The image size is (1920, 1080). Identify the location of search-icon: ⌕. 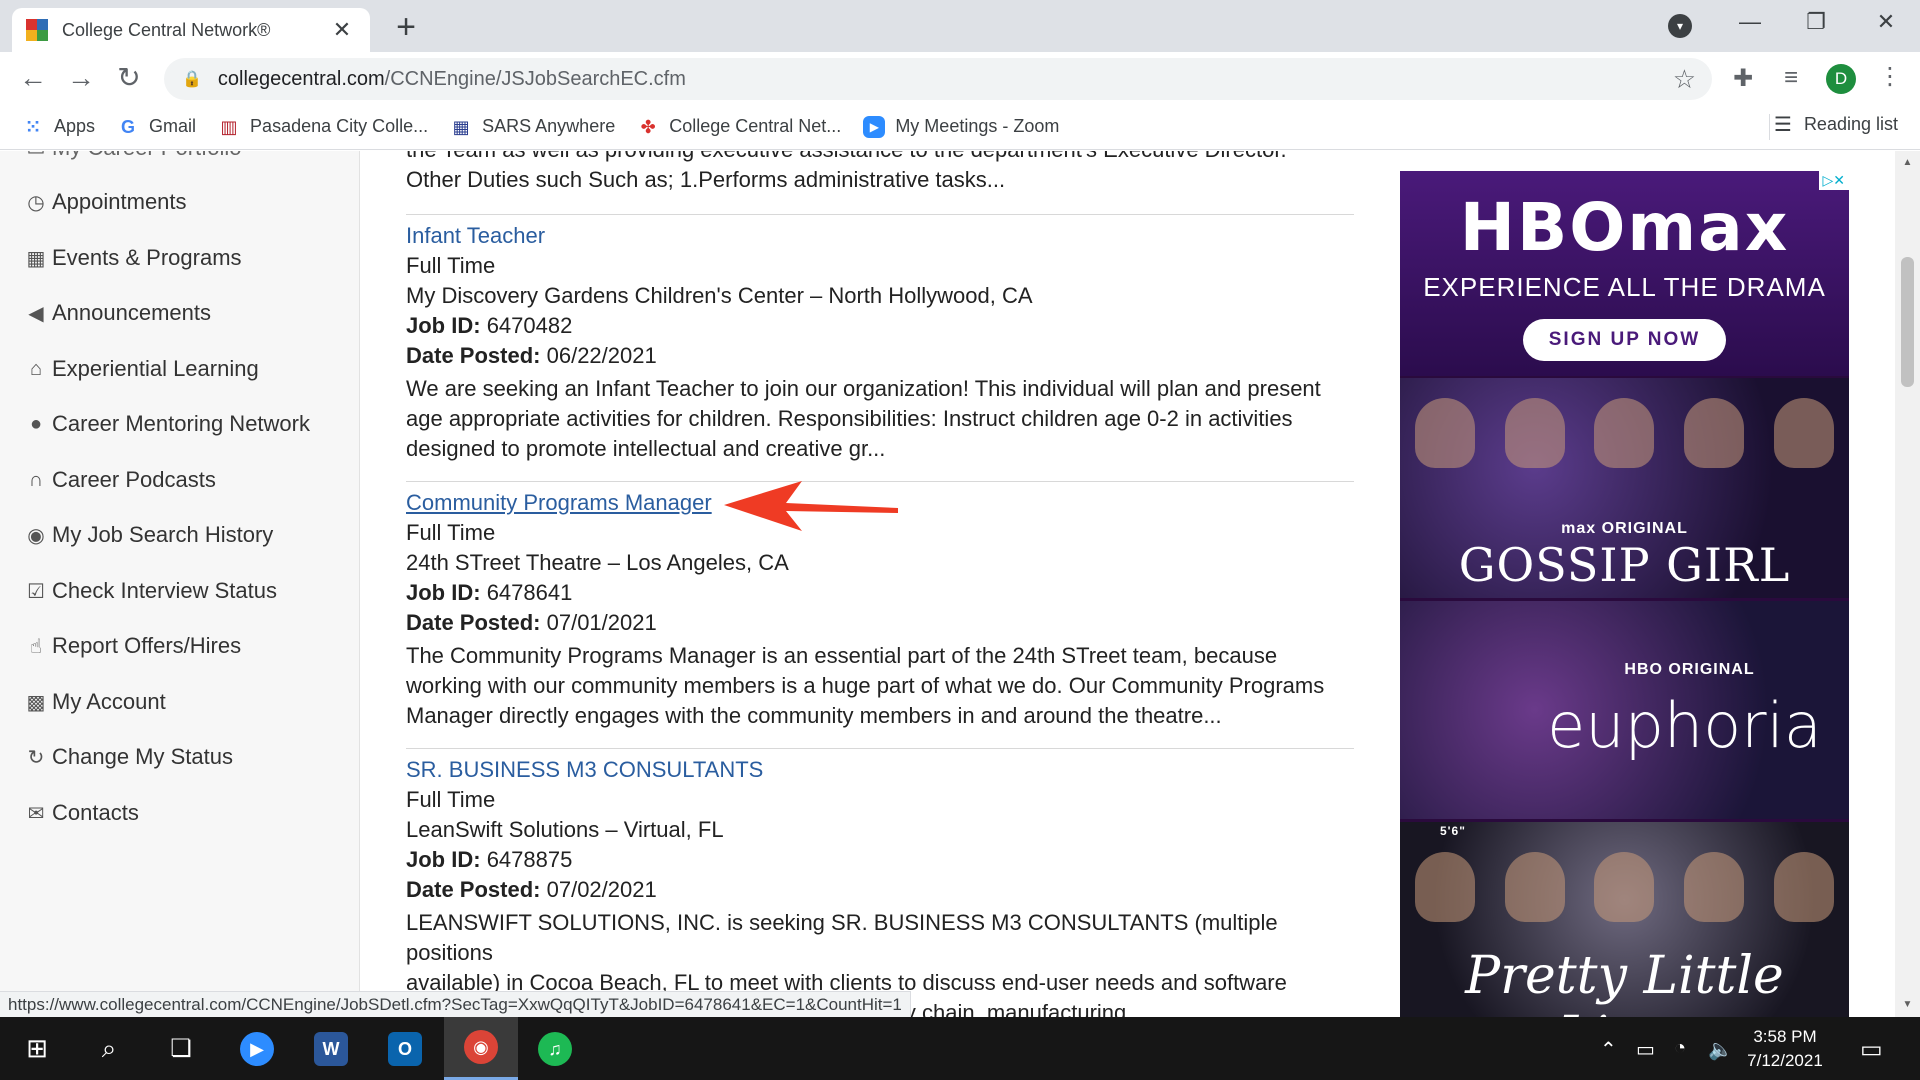
(109, 1047).